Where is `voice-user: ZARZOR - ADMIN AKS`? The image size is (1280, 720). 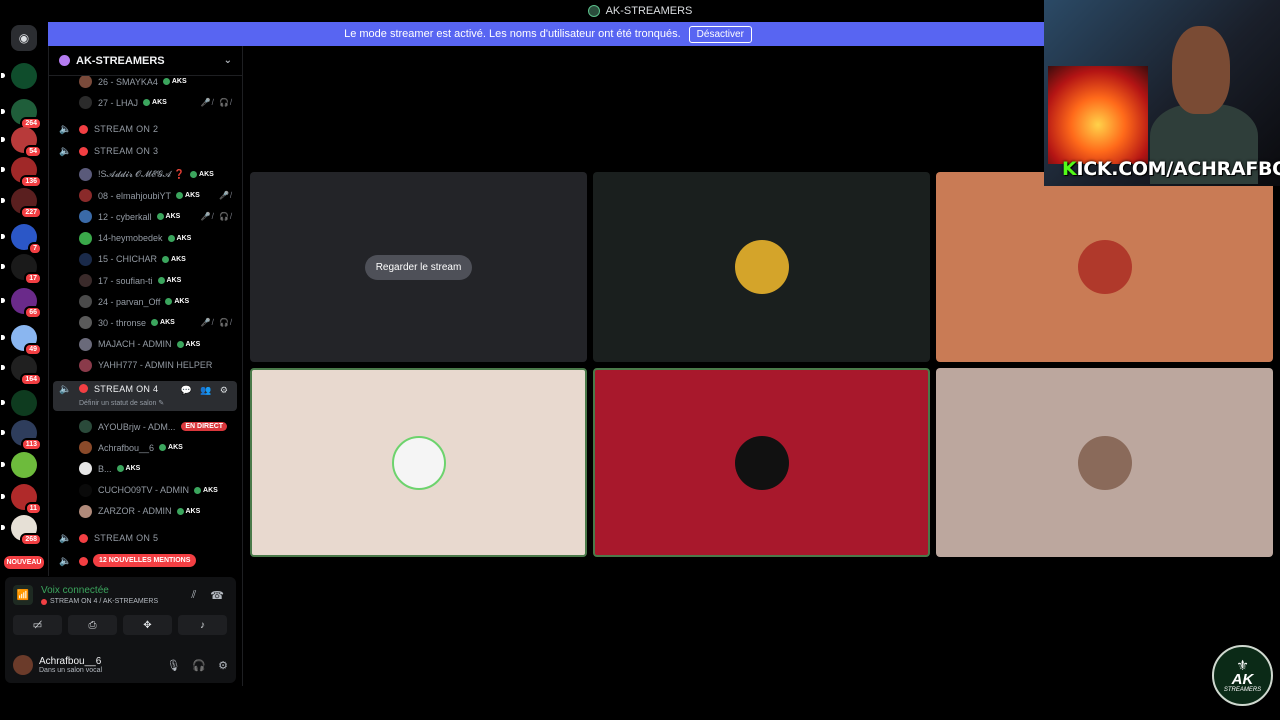
voice-user: ZARZOR - ADMIN AKS is located at coordinates (146, 511).